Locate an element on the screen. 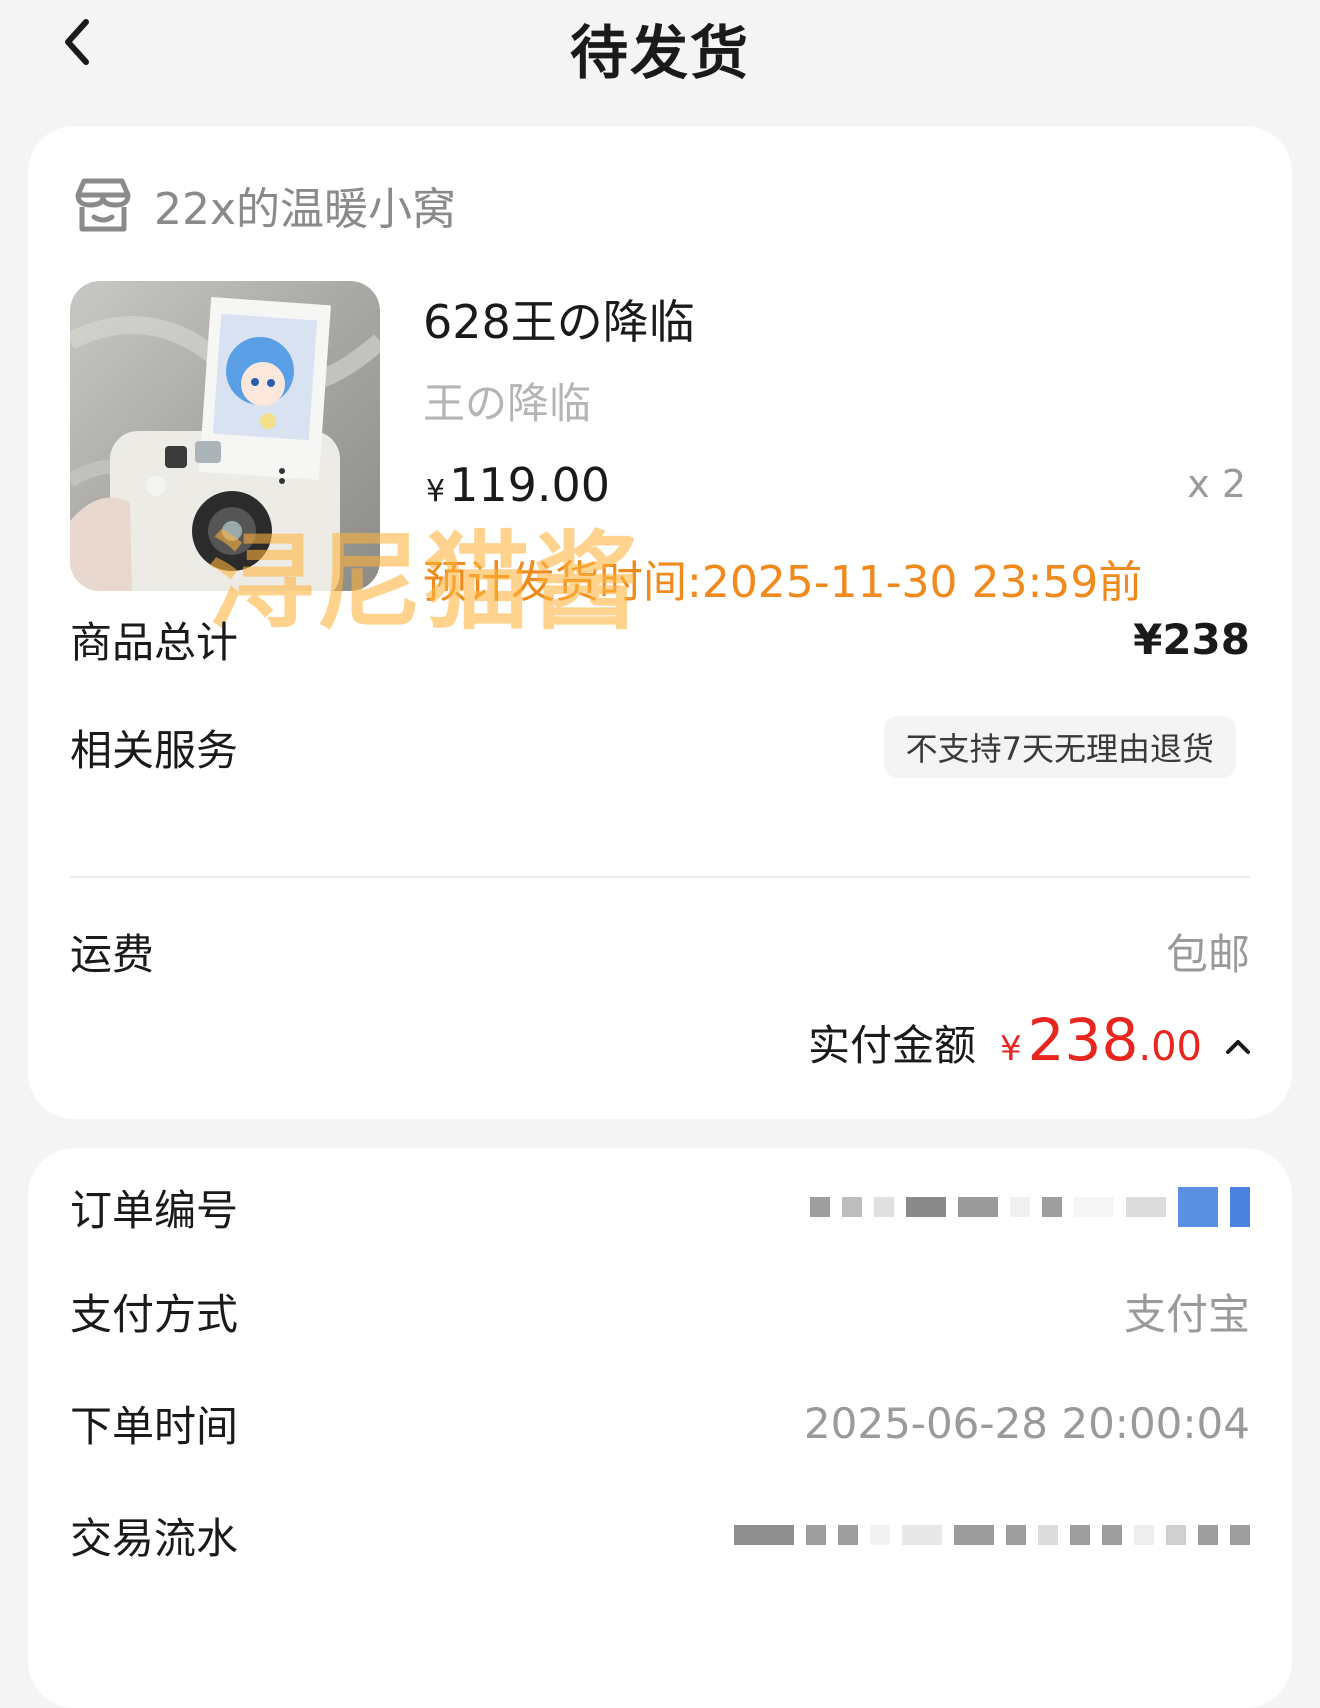 This screenshot has width=1320, height=1708. pay-method-value: 支付宝 is located at coordinates (1186, 1314).